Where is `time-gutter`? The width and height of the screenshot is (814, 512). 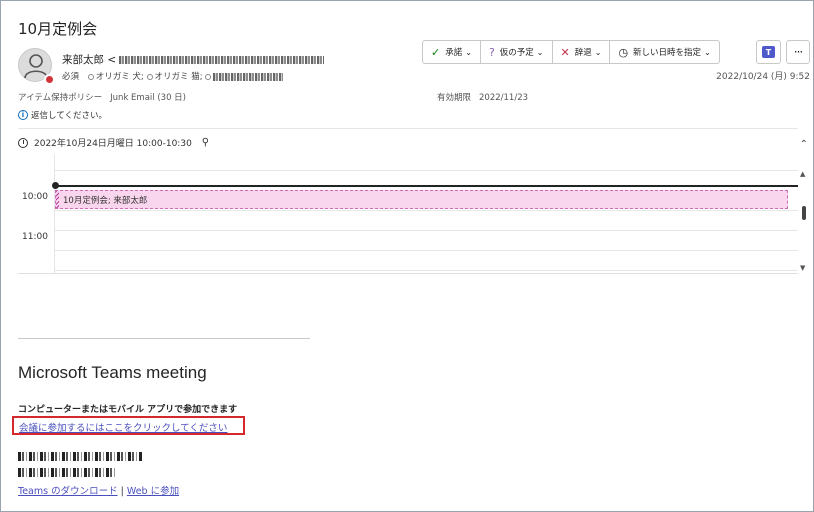 time-gutter is located at coordinates (54, 213).